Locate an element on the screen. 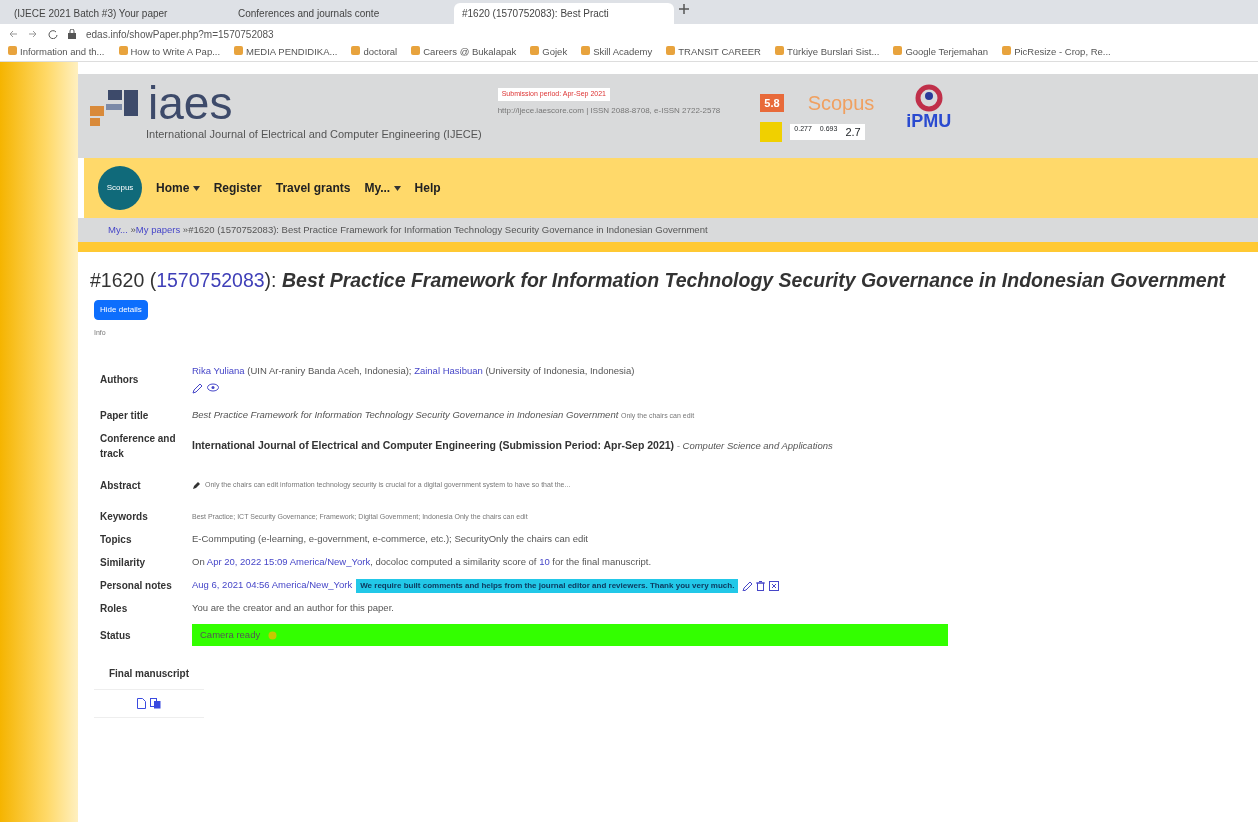  scopus-logo: Scopus is located at coordinates (841, 103).